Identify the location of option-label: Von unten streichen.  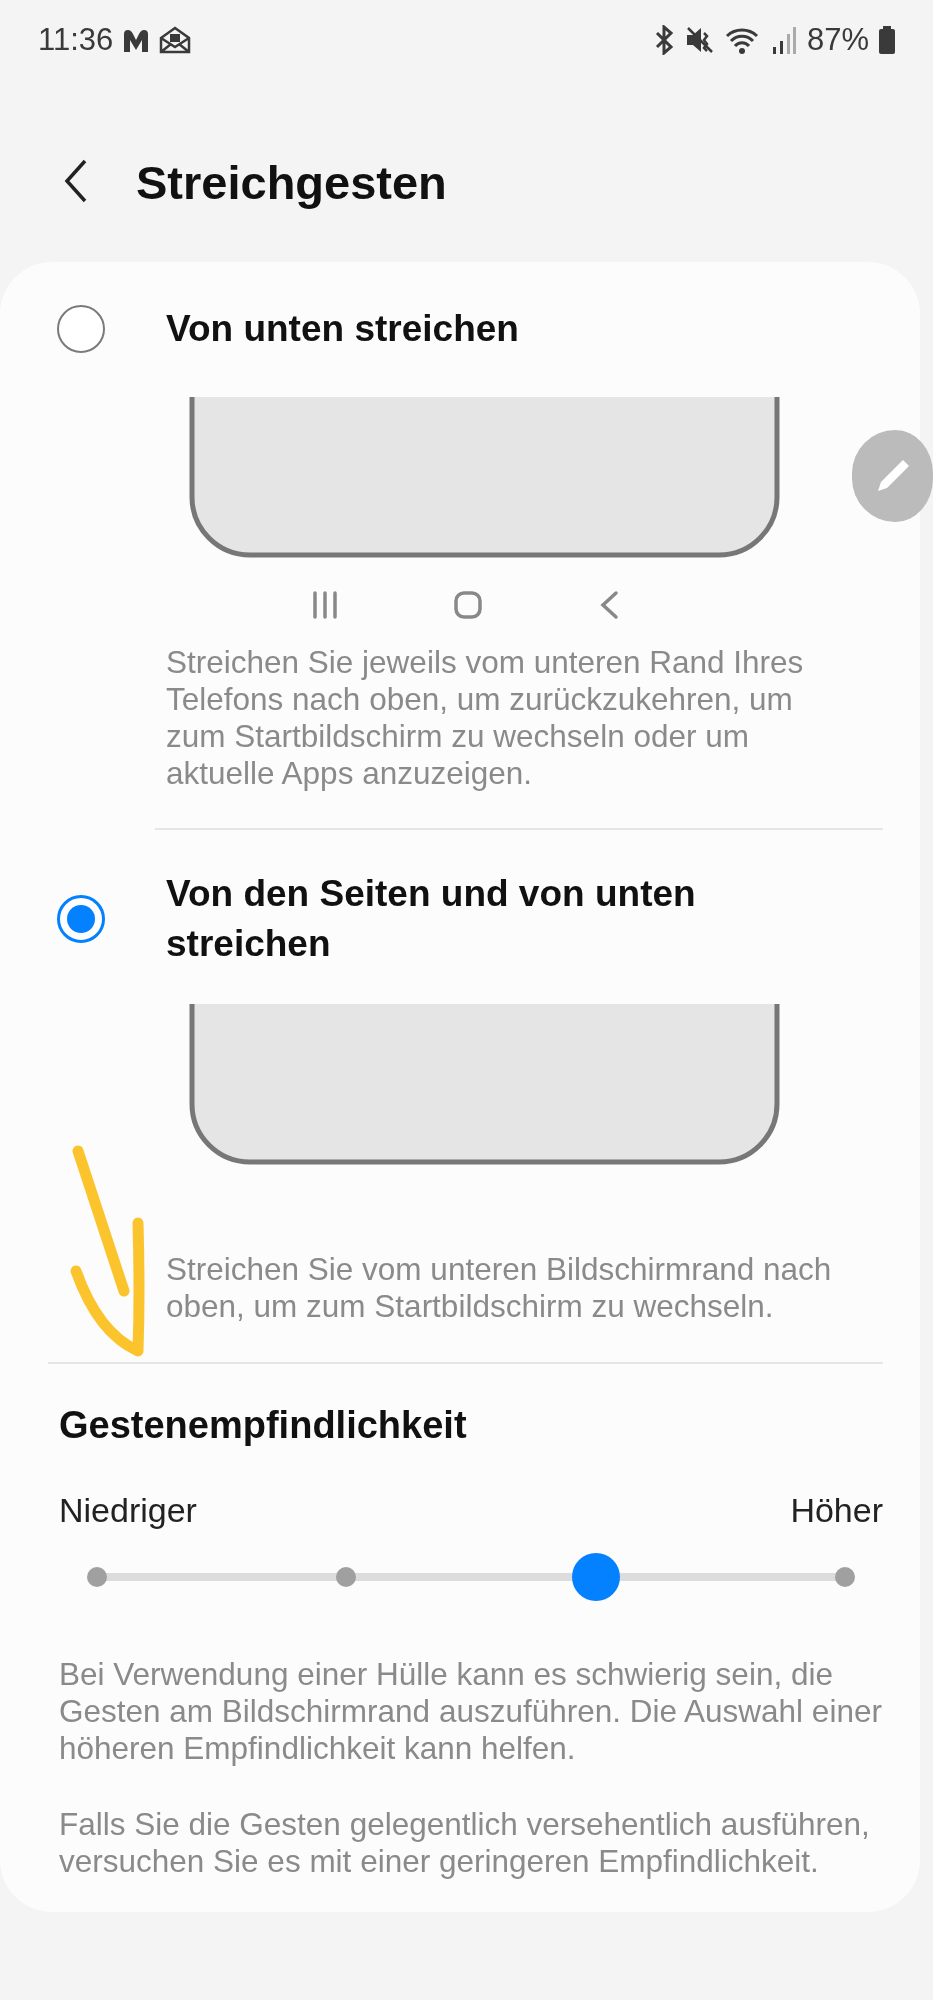
(342, 329).